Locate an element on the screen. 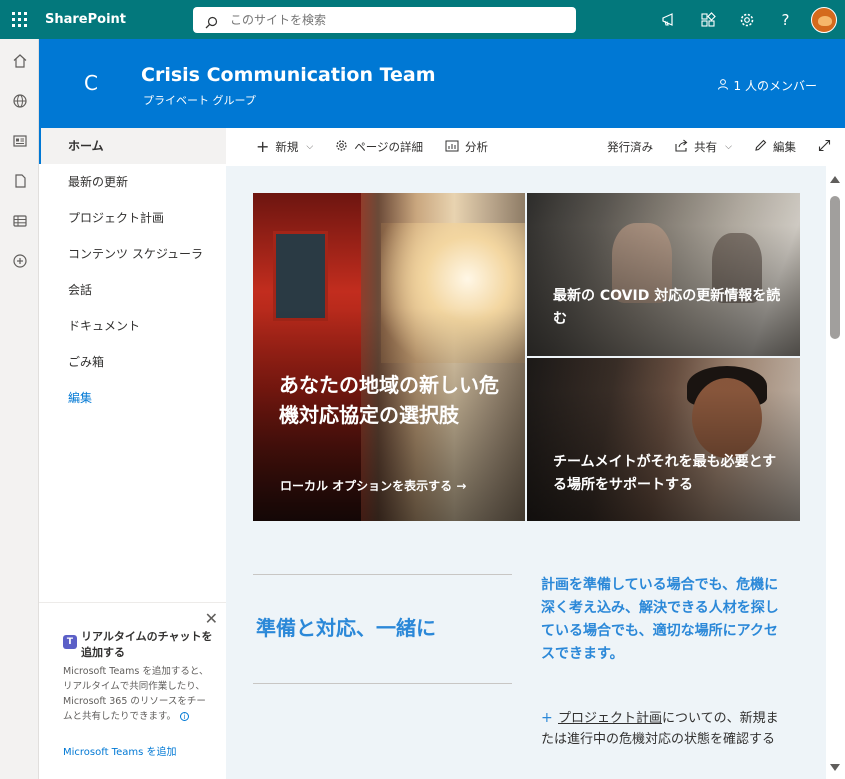 This screenshot has height=779, width=845. analytics-icon is located at coordinates (452, 147).